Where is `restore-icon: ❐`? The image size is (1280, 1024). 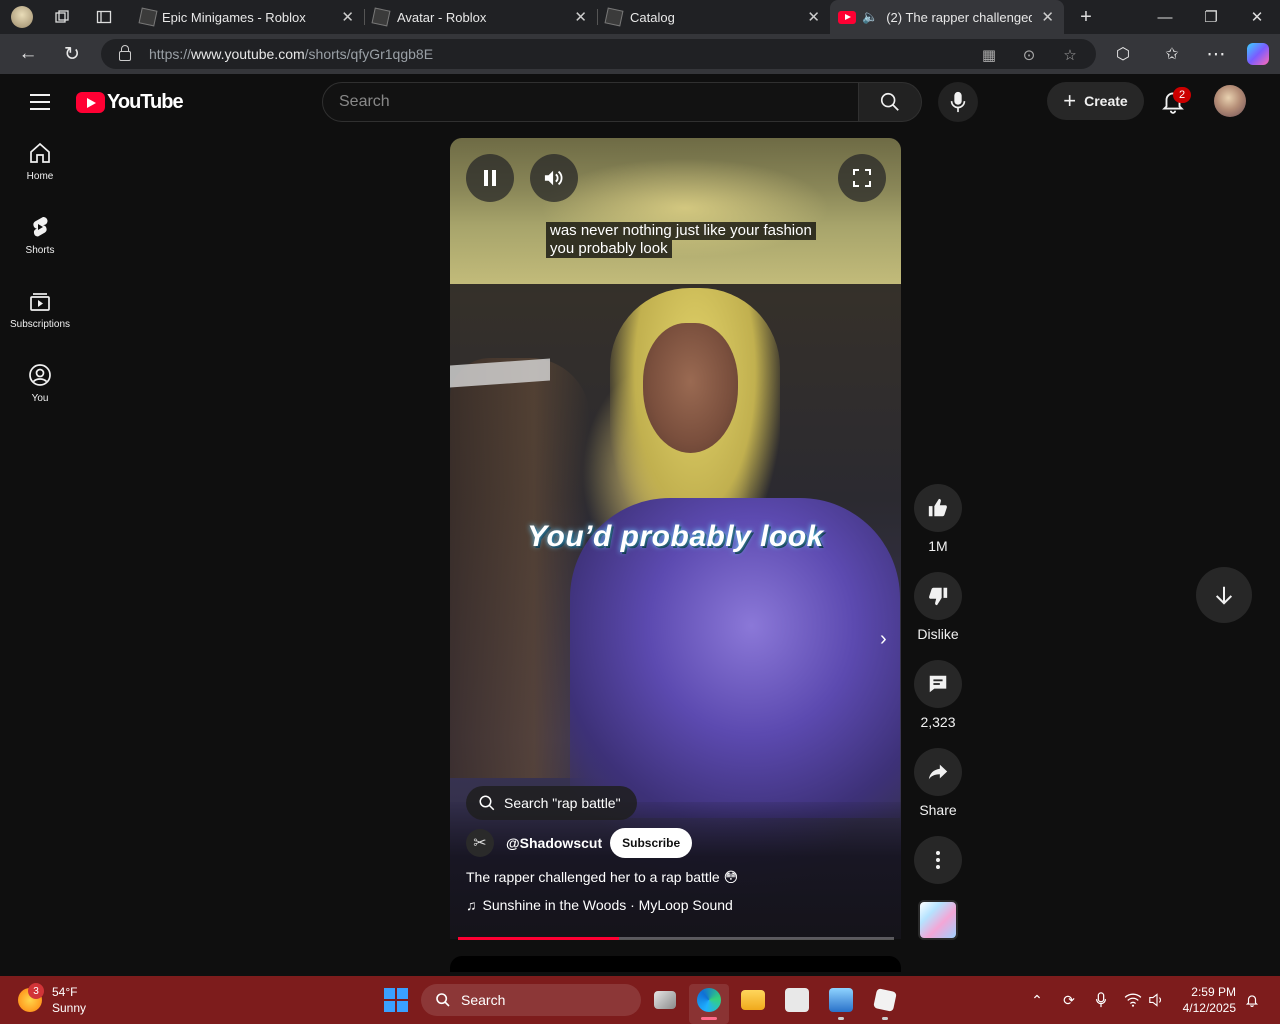
restore-icon: ❐ is located at coordinates (1211, 17).